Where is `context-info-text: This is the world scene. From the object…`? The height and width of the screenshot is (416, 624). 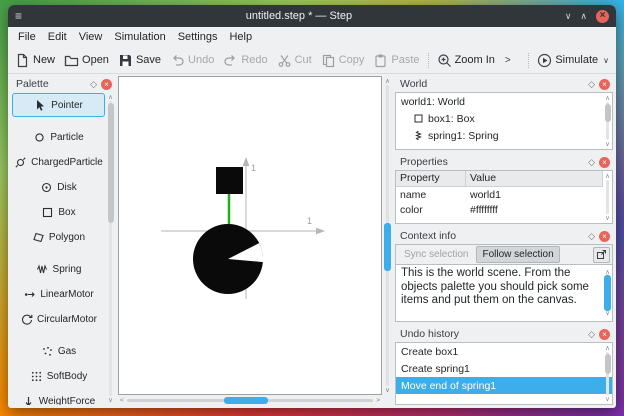
context-info-text: This is the world scene. From the object… is located at coordinates (504, 293).